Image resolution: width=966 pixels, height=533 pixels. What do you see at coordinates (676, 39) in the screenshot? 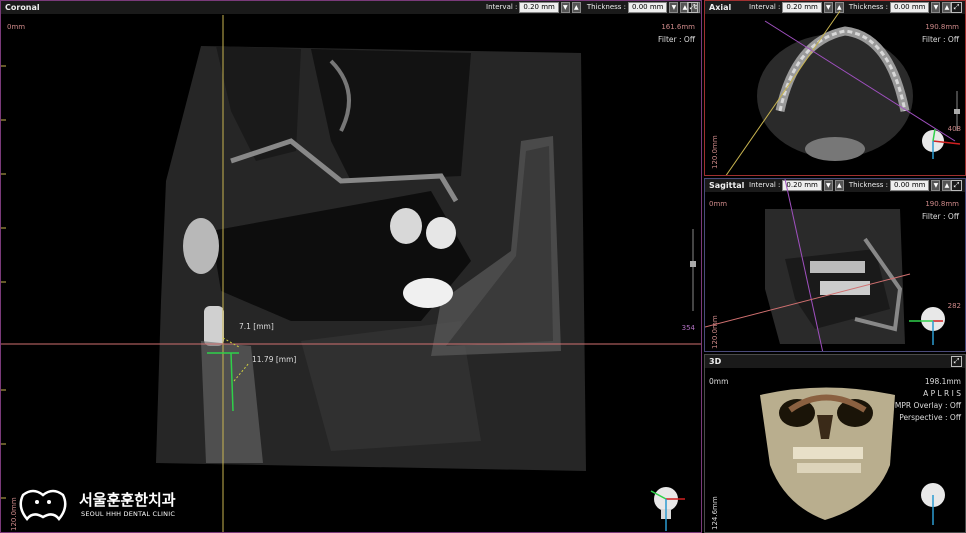
I see `coronal-filter: Filter : Off` at bounding box center [676, 39].